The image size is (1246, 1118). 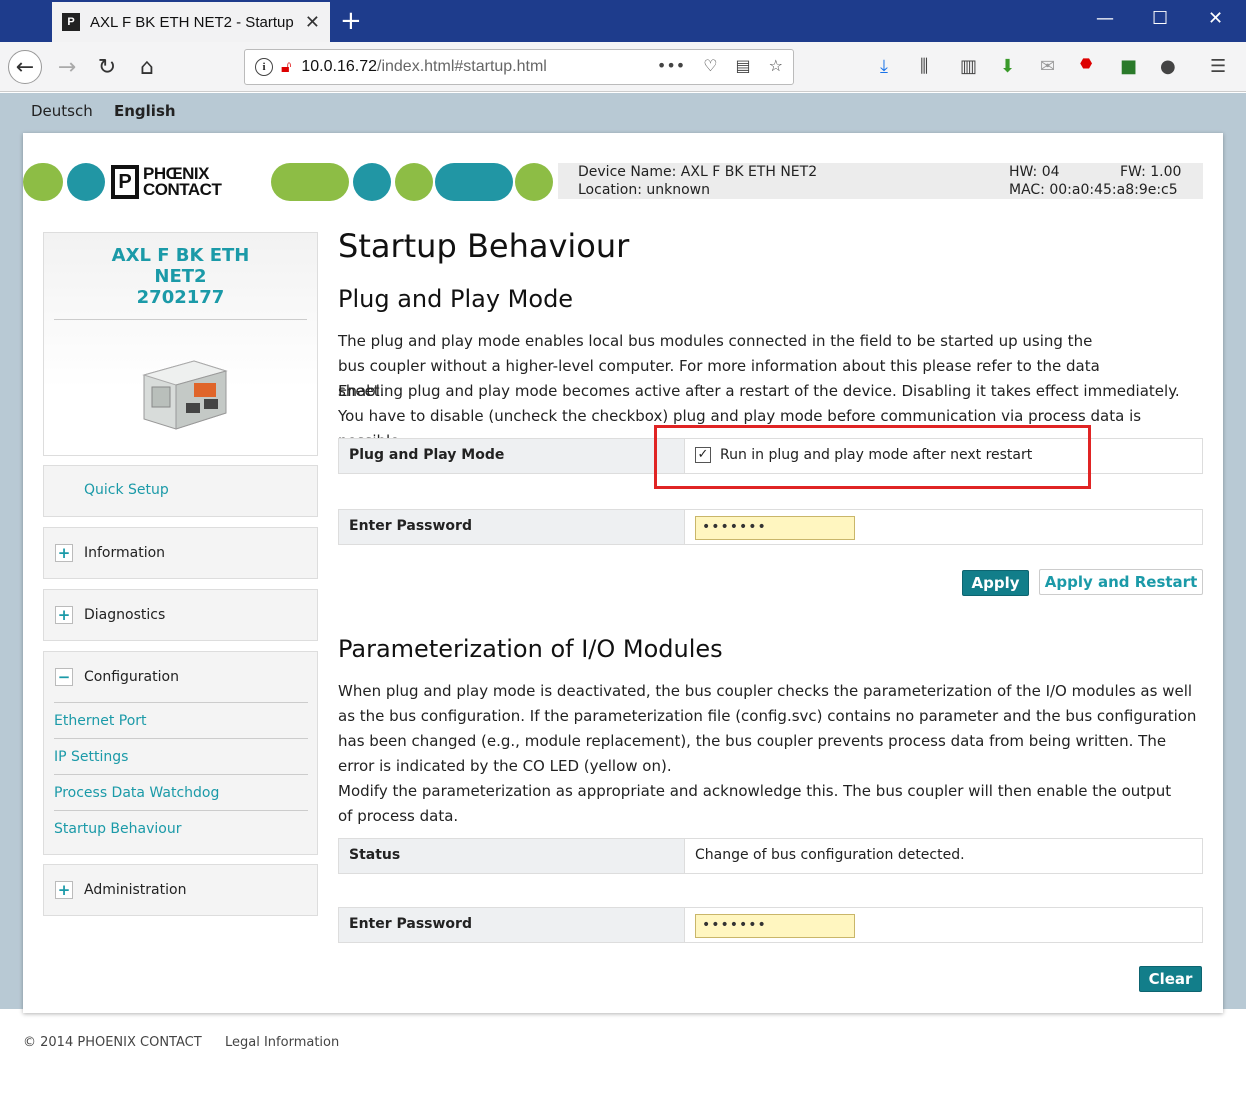 I want to click on submenu-process-data-watchdog: Process Data Watchdog, so click(x=181, y=792).